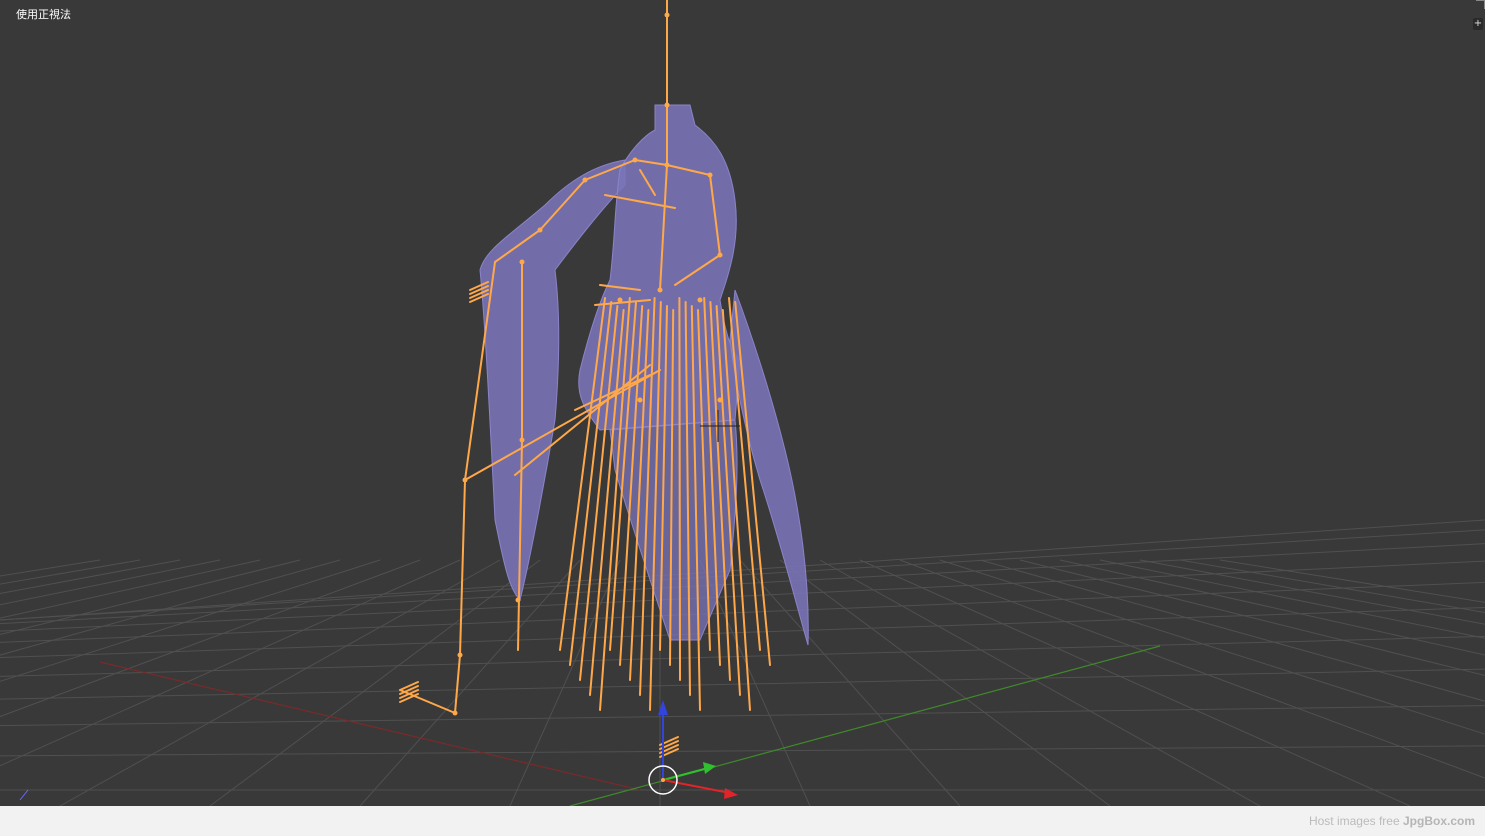  Describe the element at coordinates (1480, 4) in the screenshot. I see `area-resize-corner-icon` at that location.